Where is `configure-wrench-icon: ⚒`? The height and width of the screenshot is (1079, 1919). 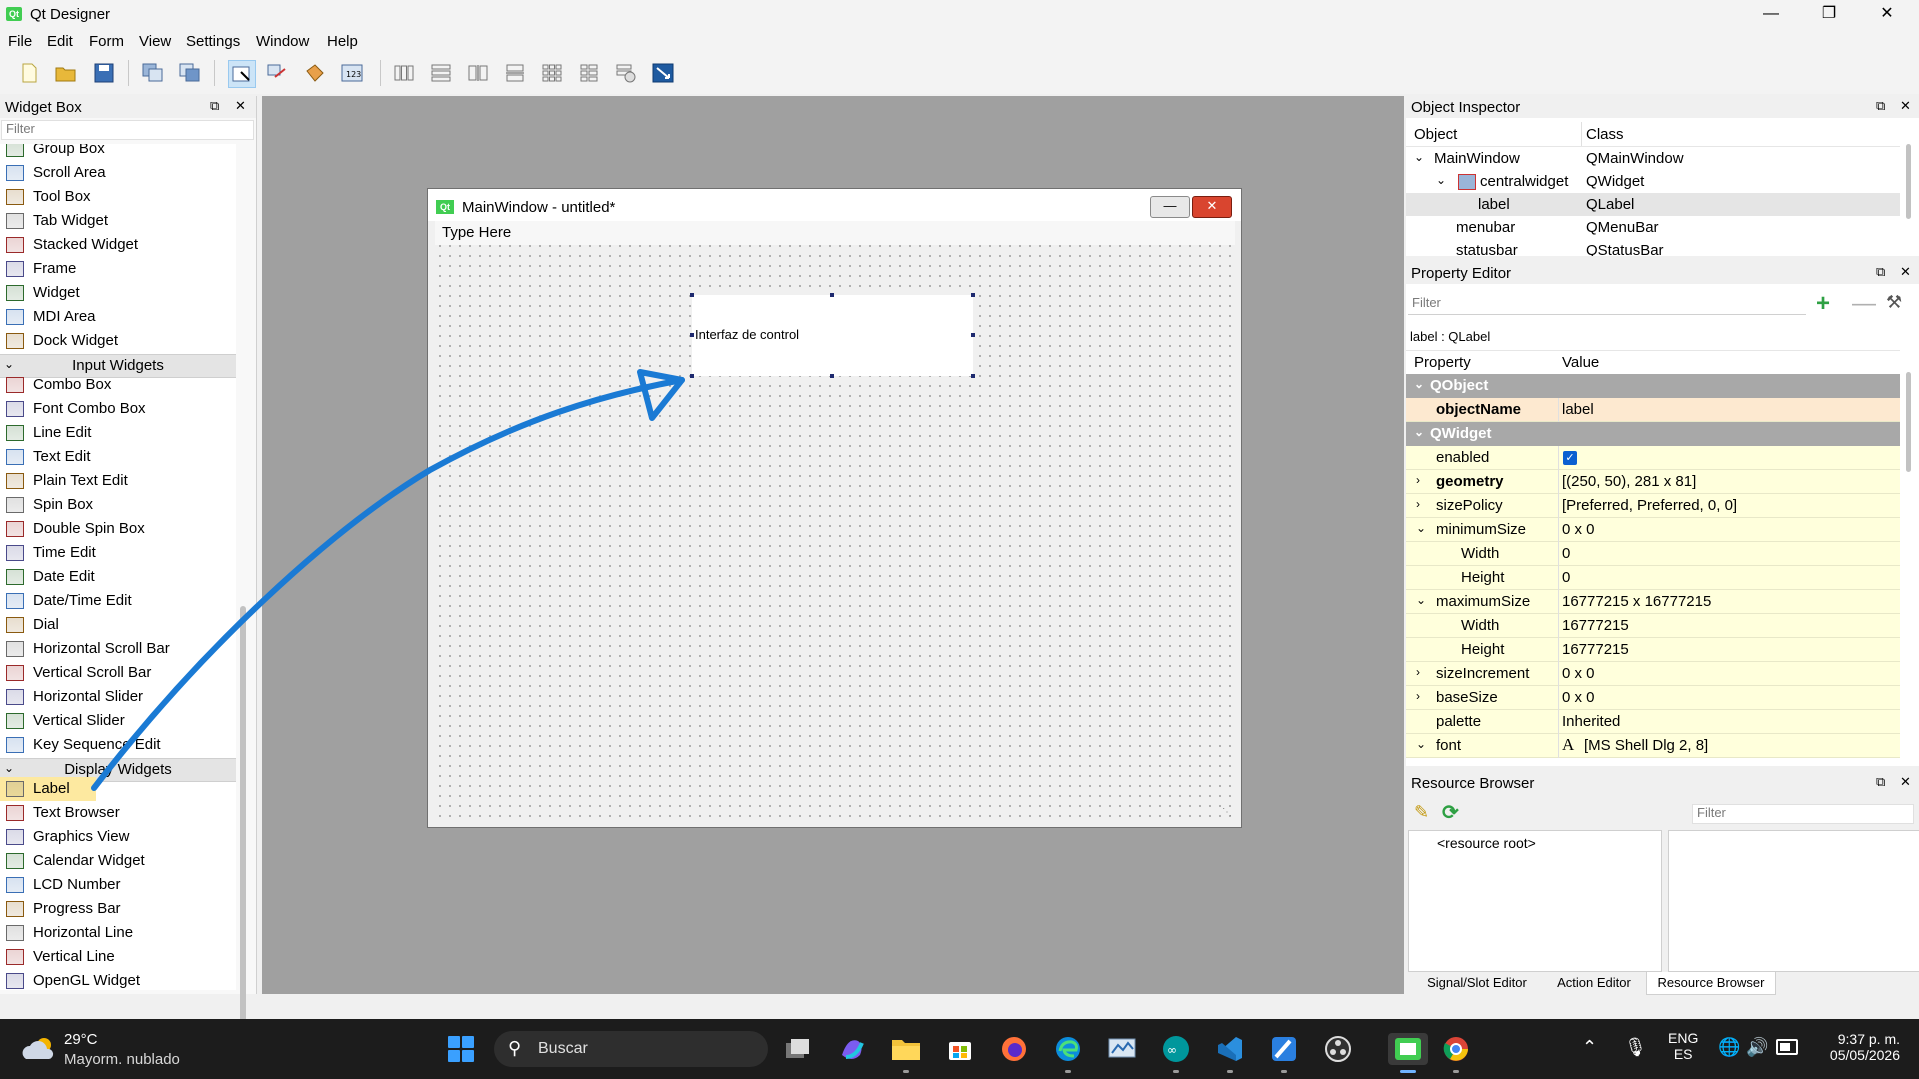 configure-wrench-icon: ⚒ is located at coordinates (1894, 302).